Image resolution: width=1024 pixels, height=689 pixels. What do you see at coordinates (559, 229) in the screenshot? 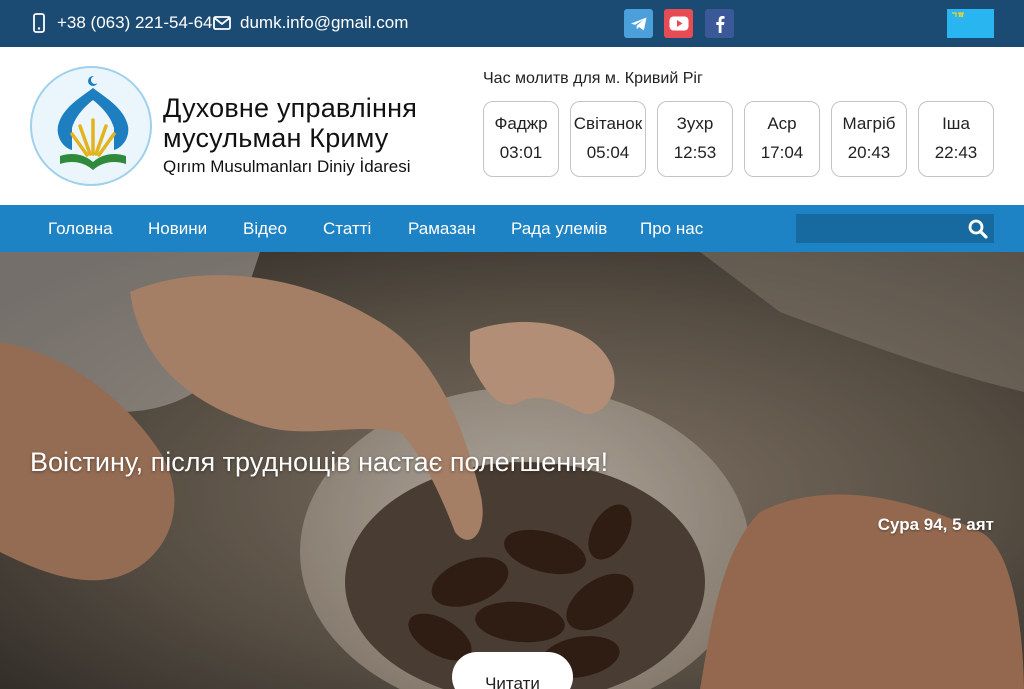
I see `nav-item-ulema-council: Рада улемів` at bounding box center [559, 229].